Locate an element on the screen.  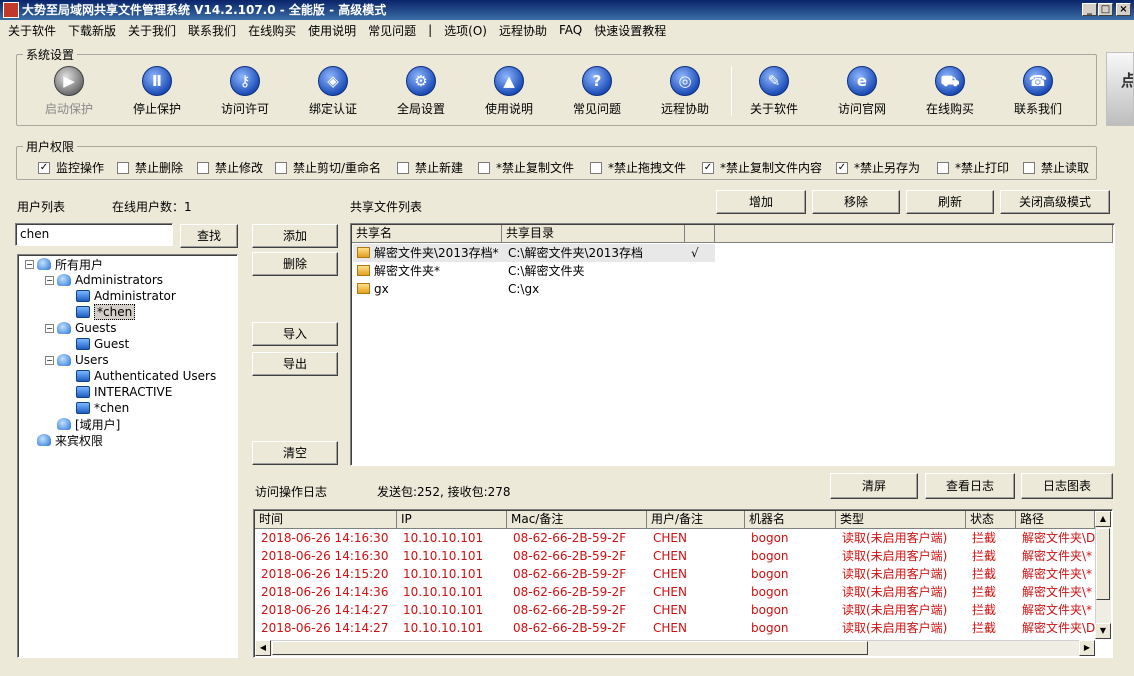
vertical-scroll-thumb is located at coordinates (1103, 564).